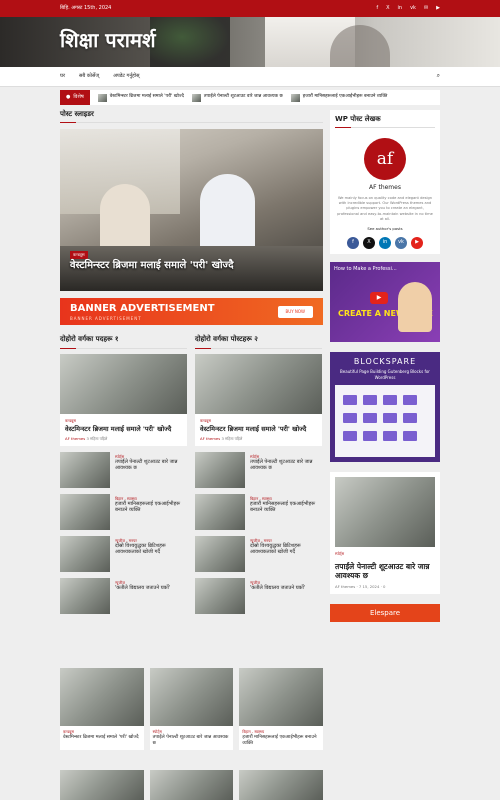  Describe the element at coordinates (123, 342) in the screenshot. I see `column-heading: दोहोरो वर्गका पदहरू १` at that location.